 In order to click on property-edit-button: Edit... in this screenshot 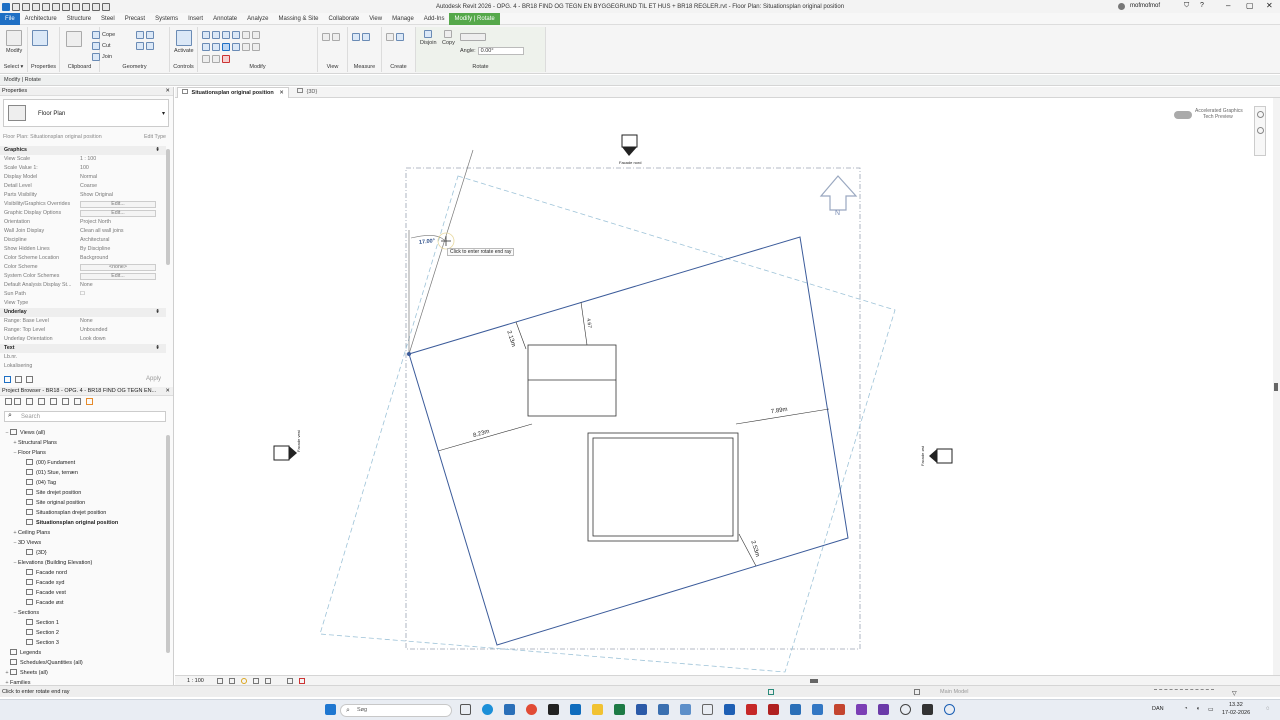, I will do `click(118, 276)`.